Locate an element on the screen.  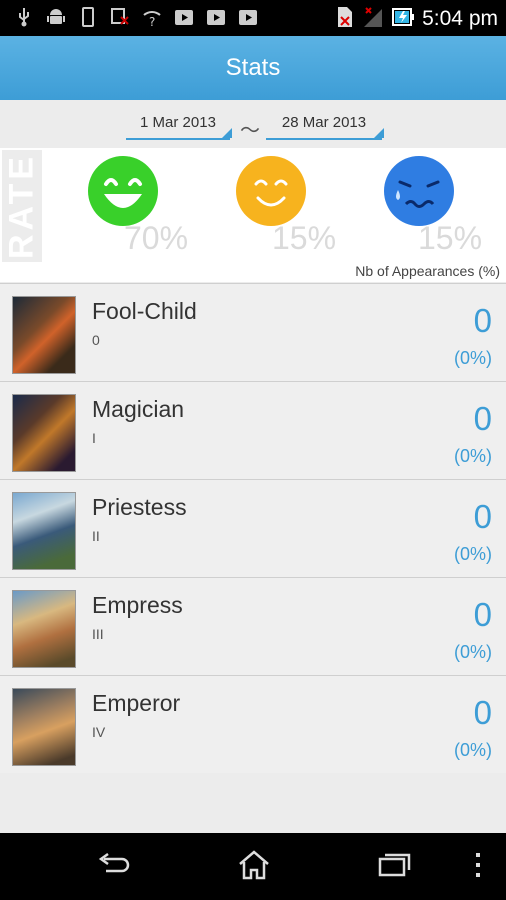
card-numeral: I is located at coordinates (94, 438).